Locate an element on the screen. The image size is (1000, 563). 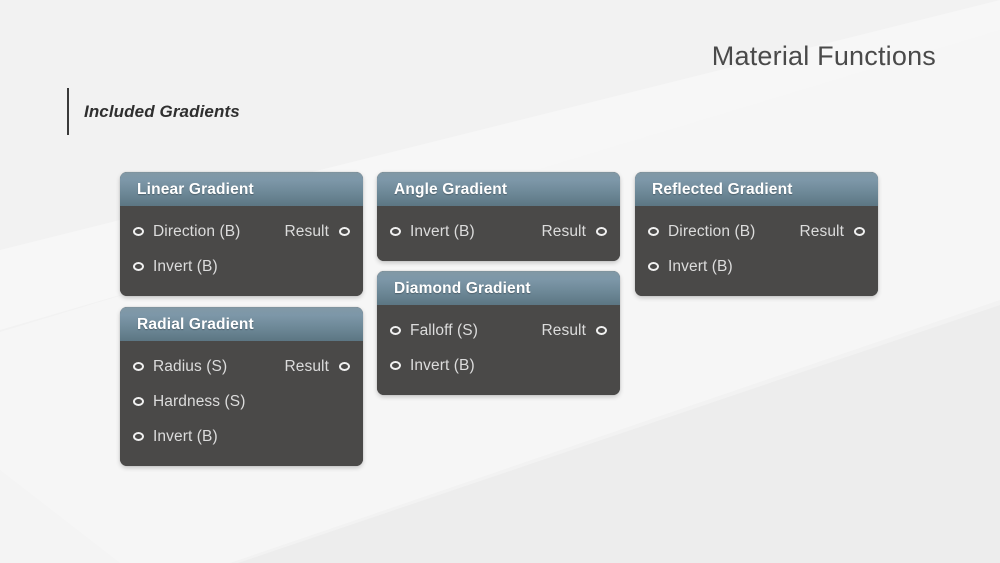
input-pin-radial-gradient-0: Radius (S) is located at coordinates (173, 367).